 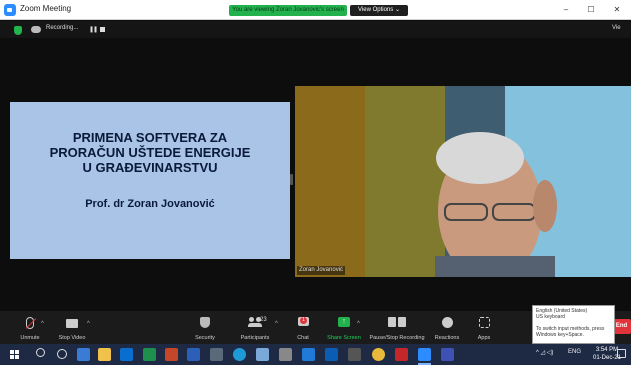 I want to click on windows-taskbar: ^ ◿ ◁) ENG 3:54 PM 01-Dec-21, so click(x=315, y=354).